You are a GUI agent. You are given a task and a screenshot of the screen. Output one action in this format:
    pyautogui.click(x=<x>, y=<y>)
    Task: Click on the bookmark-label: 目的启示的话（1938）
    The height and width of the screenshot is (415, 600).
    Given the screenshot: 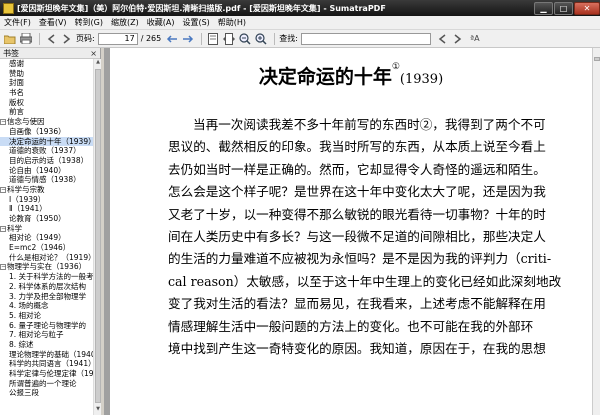 What is the action you would take?
    pyautogui.click(x=49, y=160)
    